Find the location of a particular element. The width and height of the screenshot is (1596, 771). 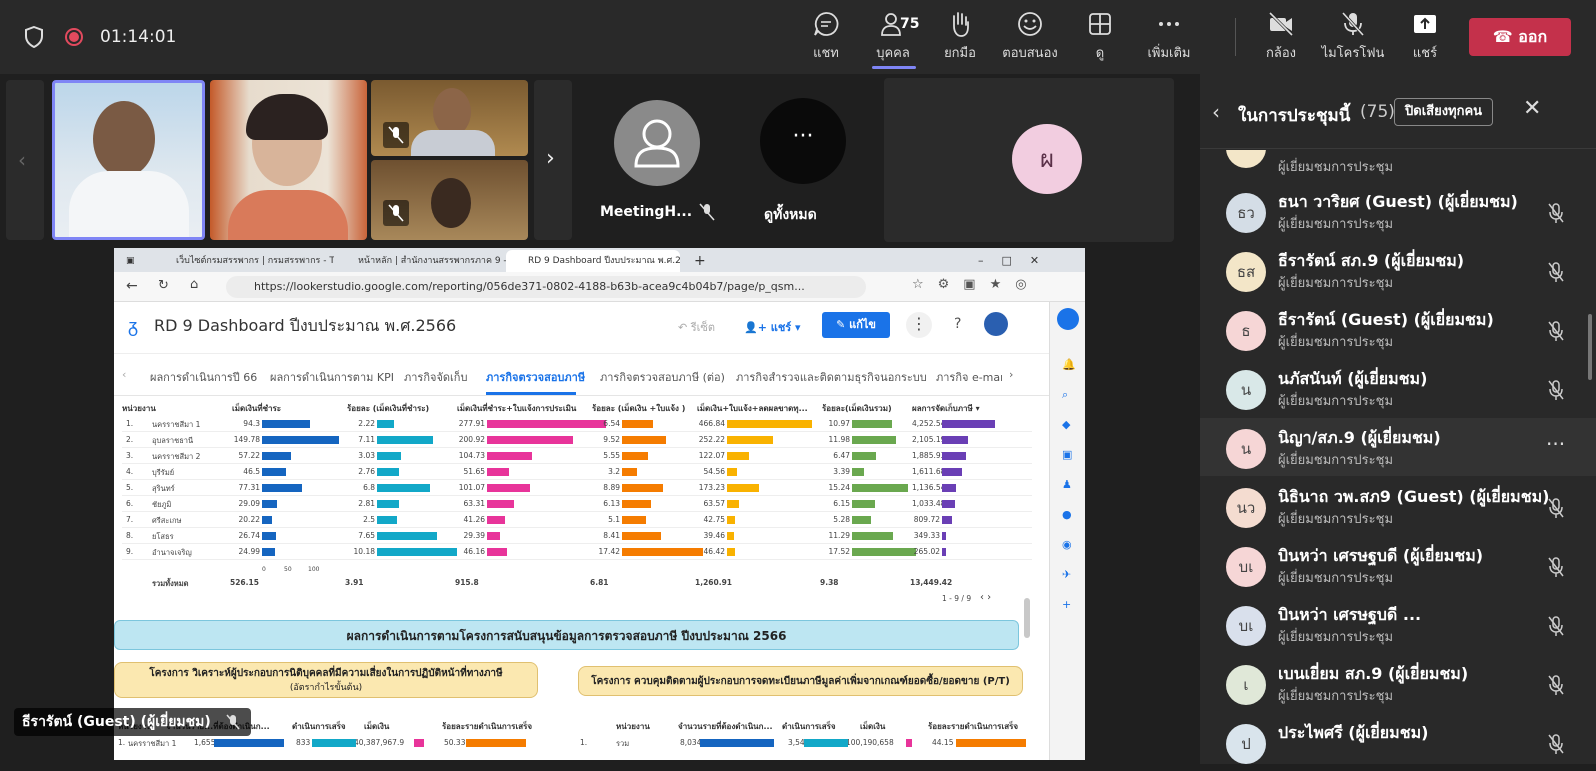

pager-arrows-icon: ‹ › is located at coordinates (985, 597).